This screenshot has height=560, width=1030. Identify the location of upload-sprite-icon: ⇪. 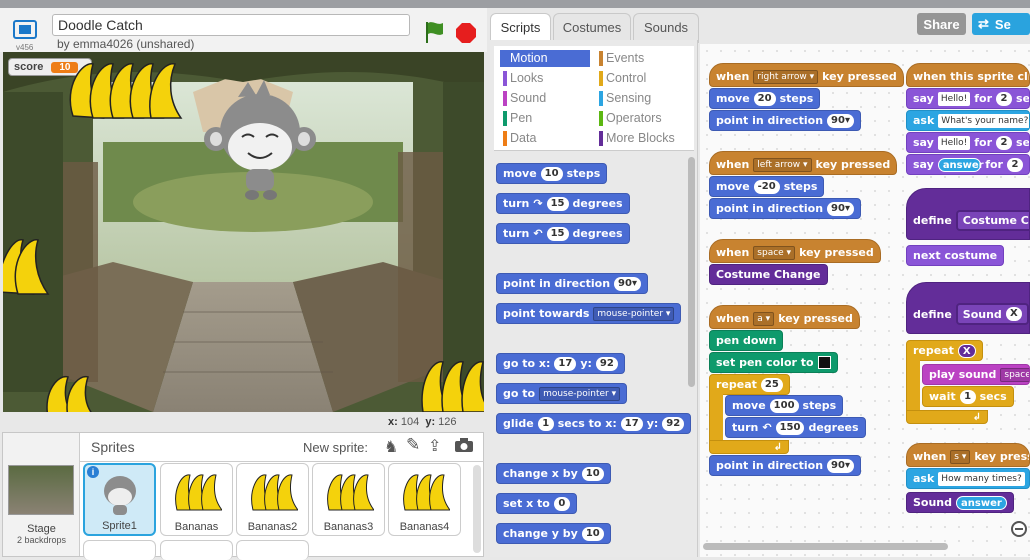
(434, 446).